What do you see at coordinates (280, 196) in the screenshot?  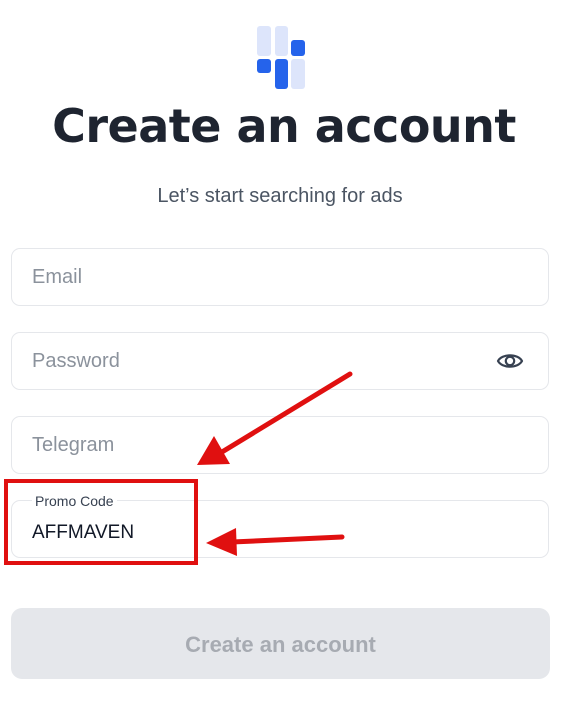 I see `page-subtitle: Let’s start searching for ads` at bounding box center [280, 196].